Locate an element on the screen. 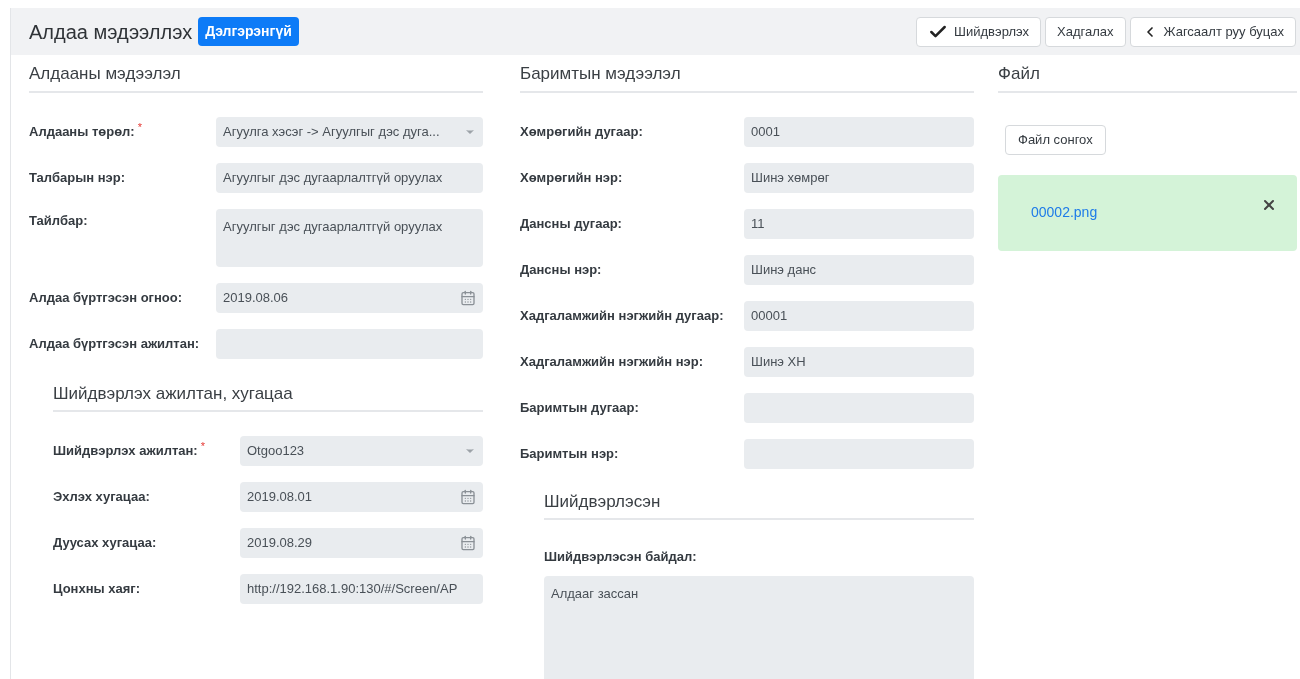  field-label: Хөмрөгийн дугаар: is located at coordinates (581, 131).